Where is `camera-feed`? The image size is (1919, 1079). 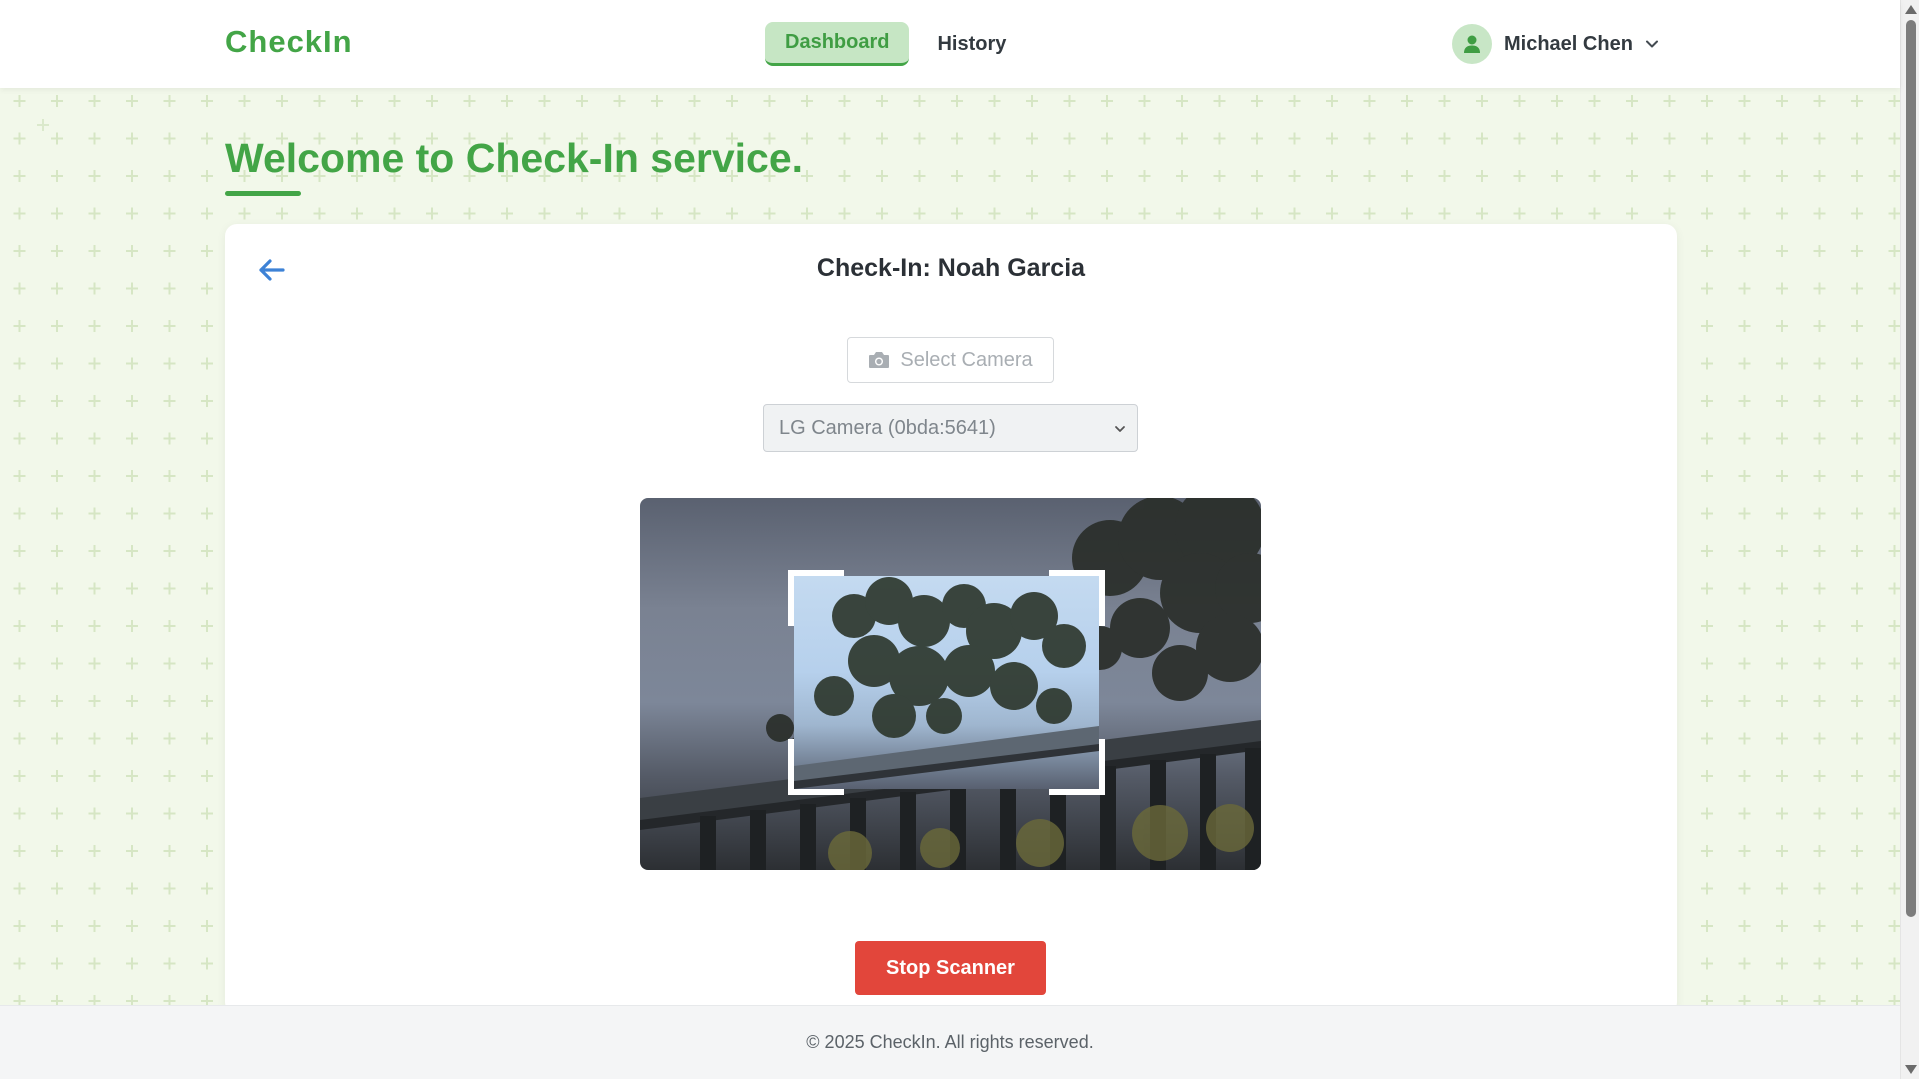 camera-feed is located at coordinates (950, 684).